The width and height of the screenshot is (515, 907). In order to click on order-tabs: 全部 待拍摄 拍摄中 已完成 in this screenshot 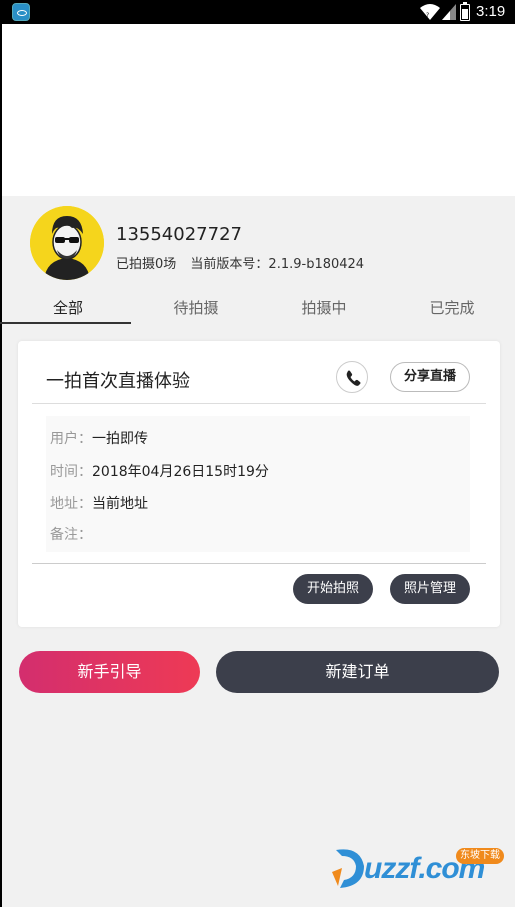, I will do `click(258, 309)`.